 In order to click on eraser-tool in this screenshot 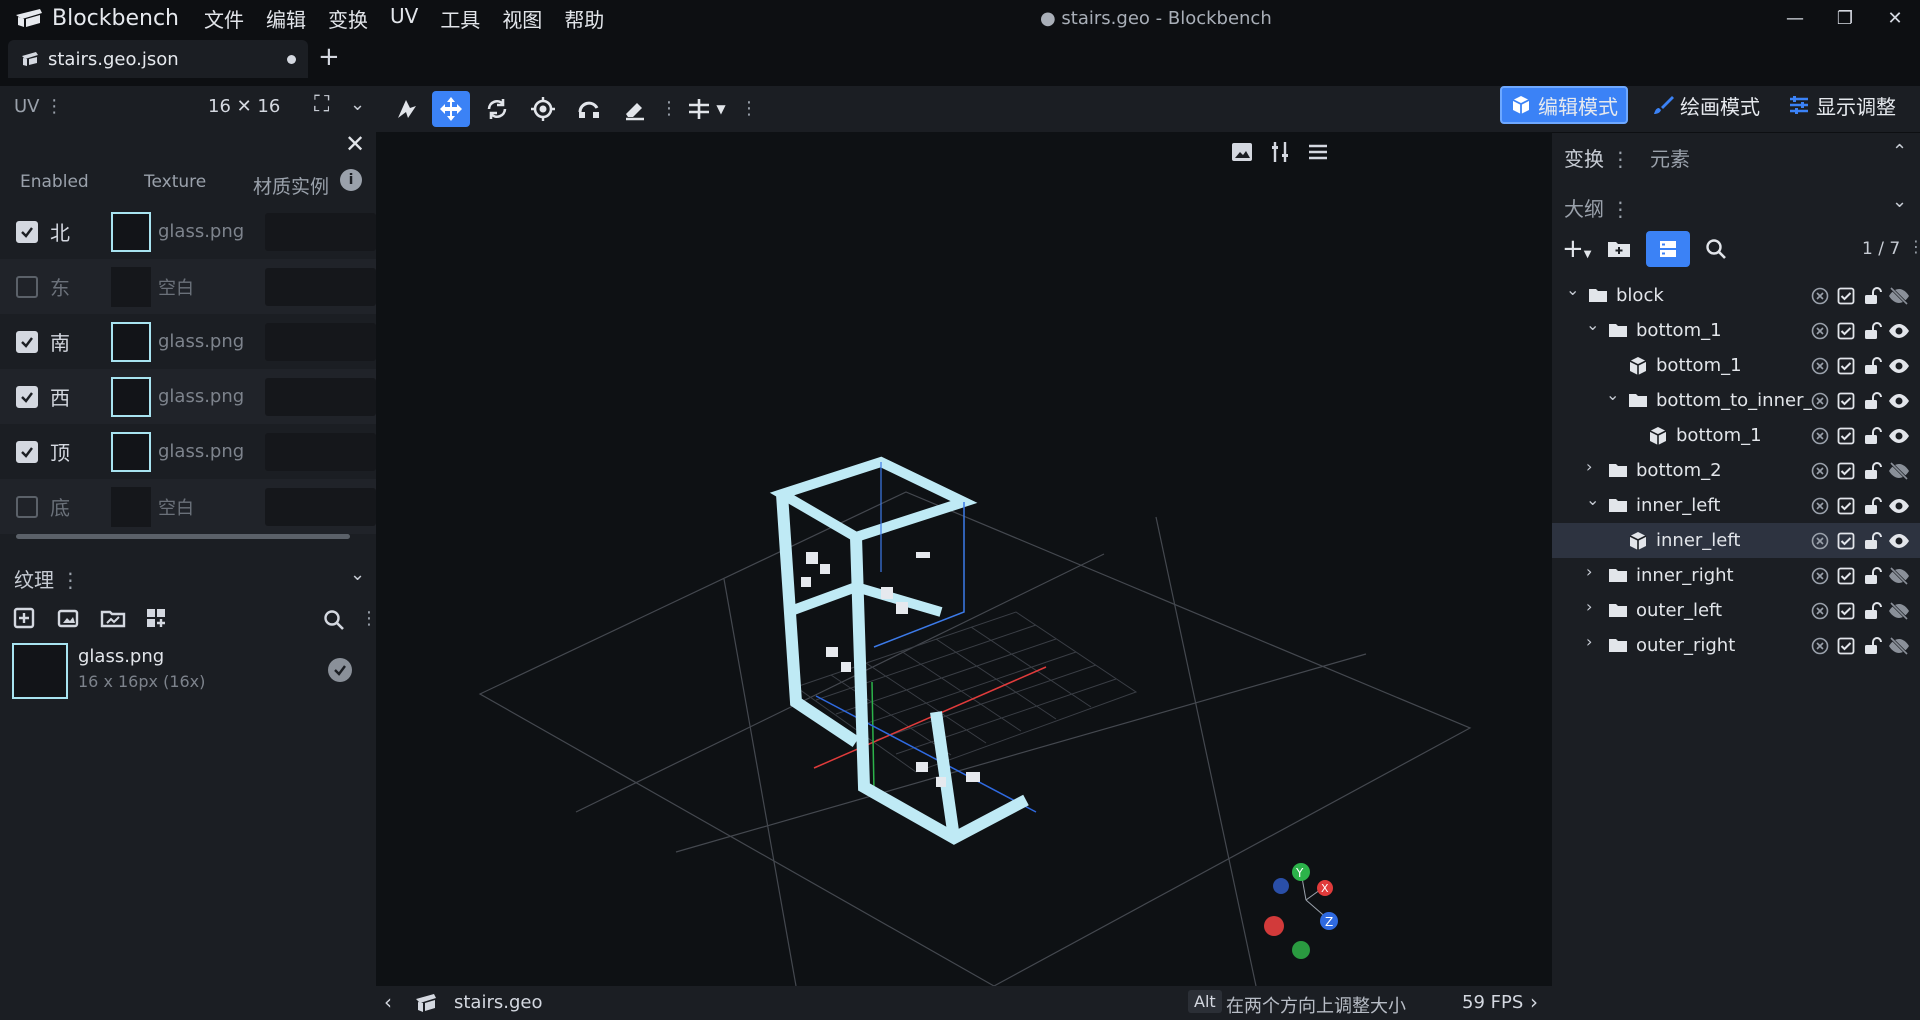, I will do `click(635, 109)`.